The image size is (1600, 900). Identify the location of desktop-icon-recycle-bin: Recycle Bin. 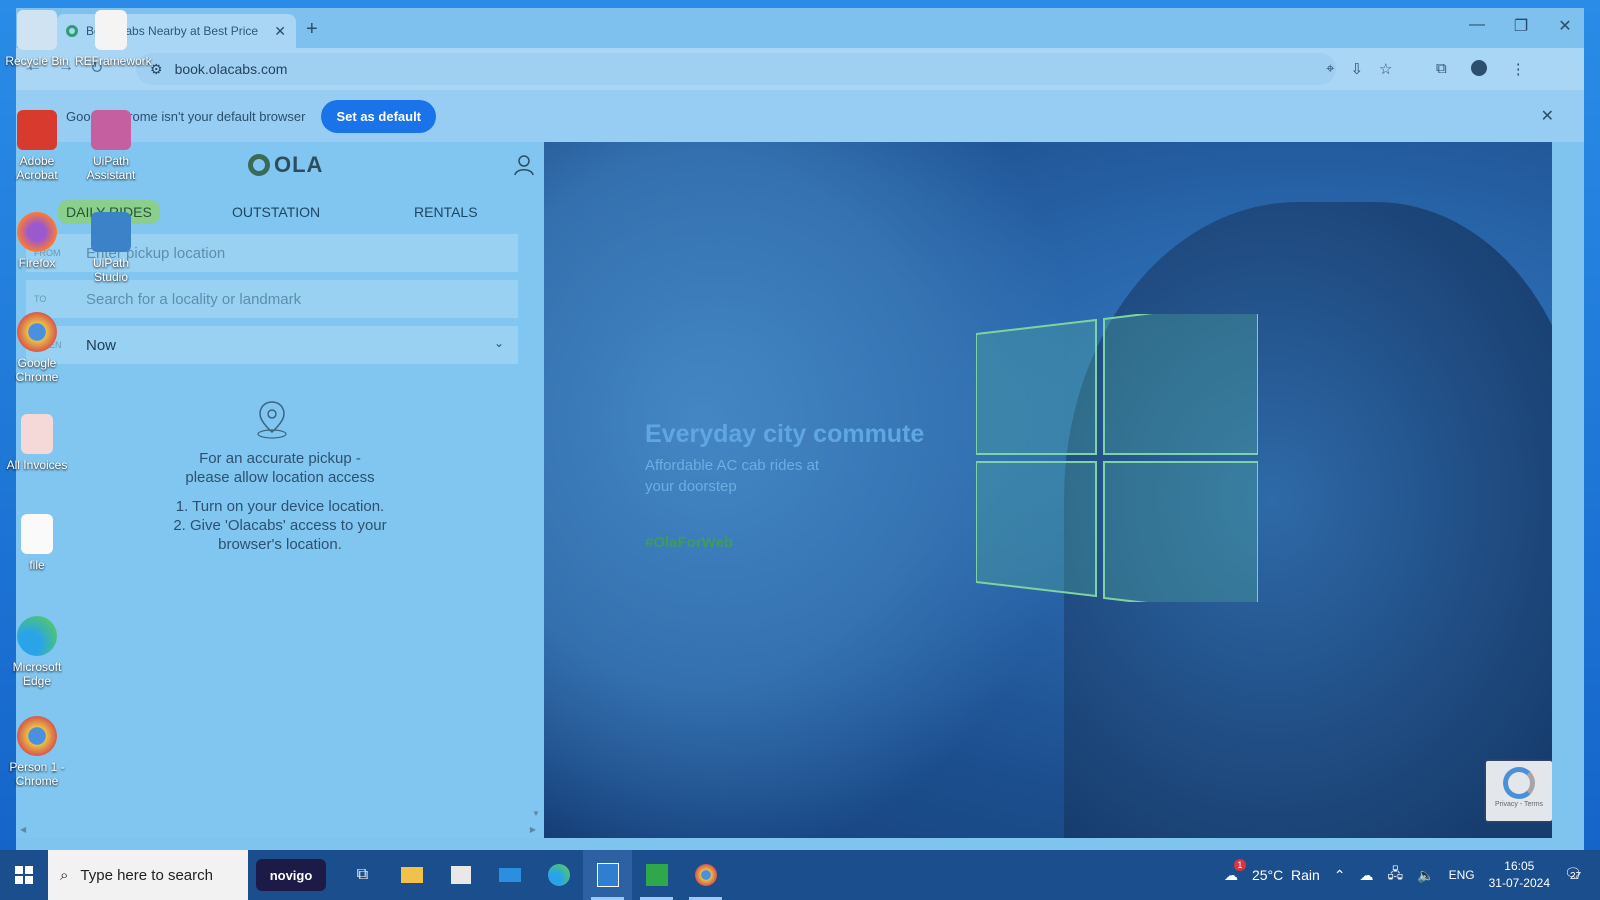
(37, 39).